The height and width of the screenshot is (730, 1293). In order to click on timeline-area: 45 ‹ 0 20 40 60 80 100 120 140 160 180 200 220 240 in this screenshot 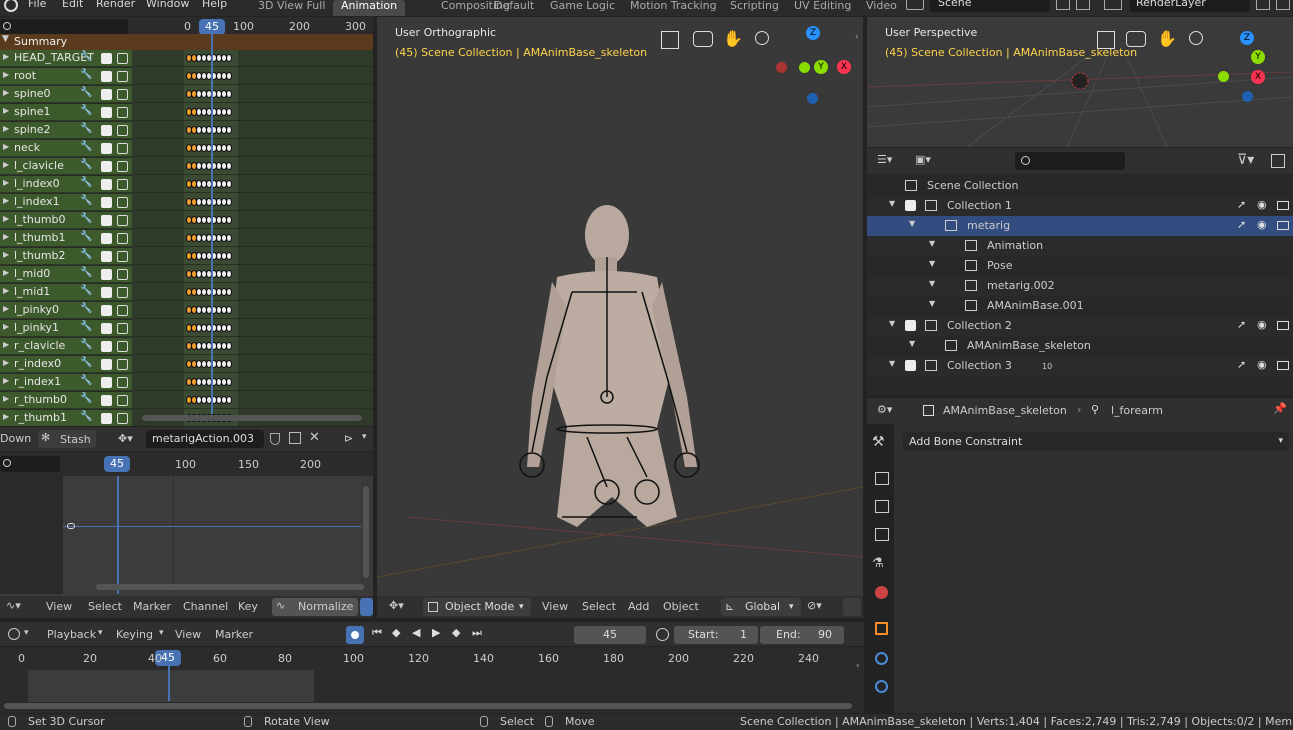, I will do `click(432, 680)`.